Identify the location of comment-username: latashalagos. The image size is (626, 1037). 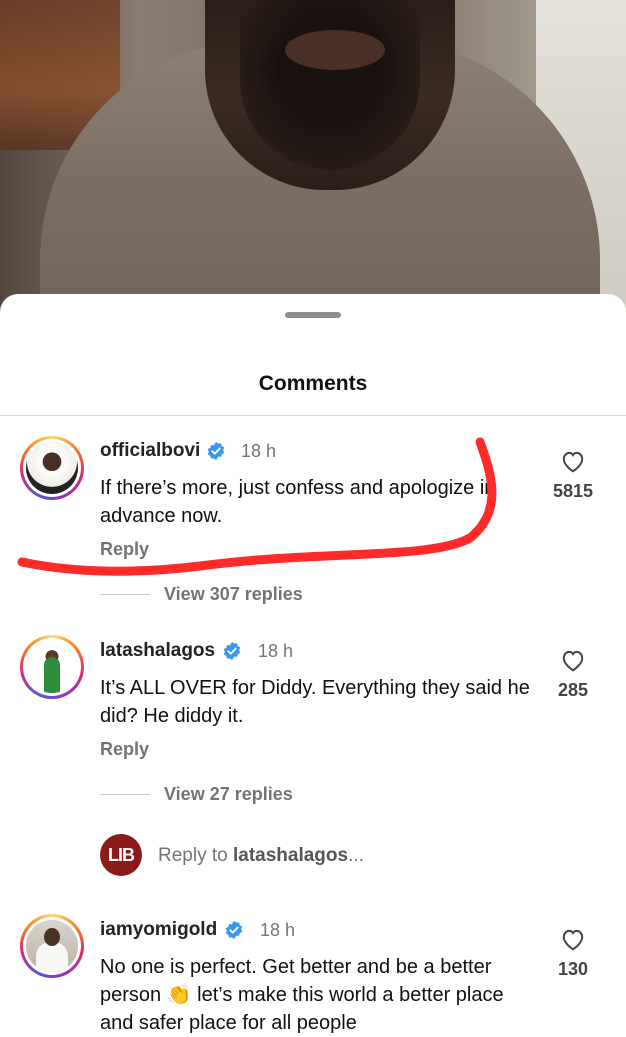
(157, 651).